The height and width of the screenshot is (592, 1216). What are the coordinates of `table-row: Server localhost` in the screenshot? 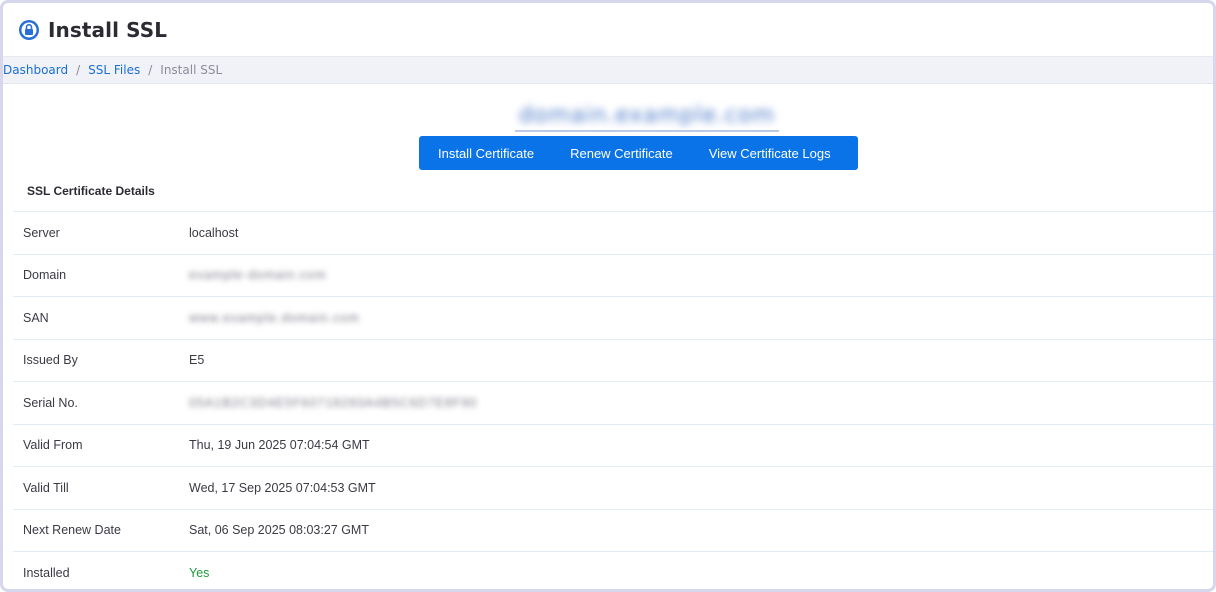 It's located at (613, 232).